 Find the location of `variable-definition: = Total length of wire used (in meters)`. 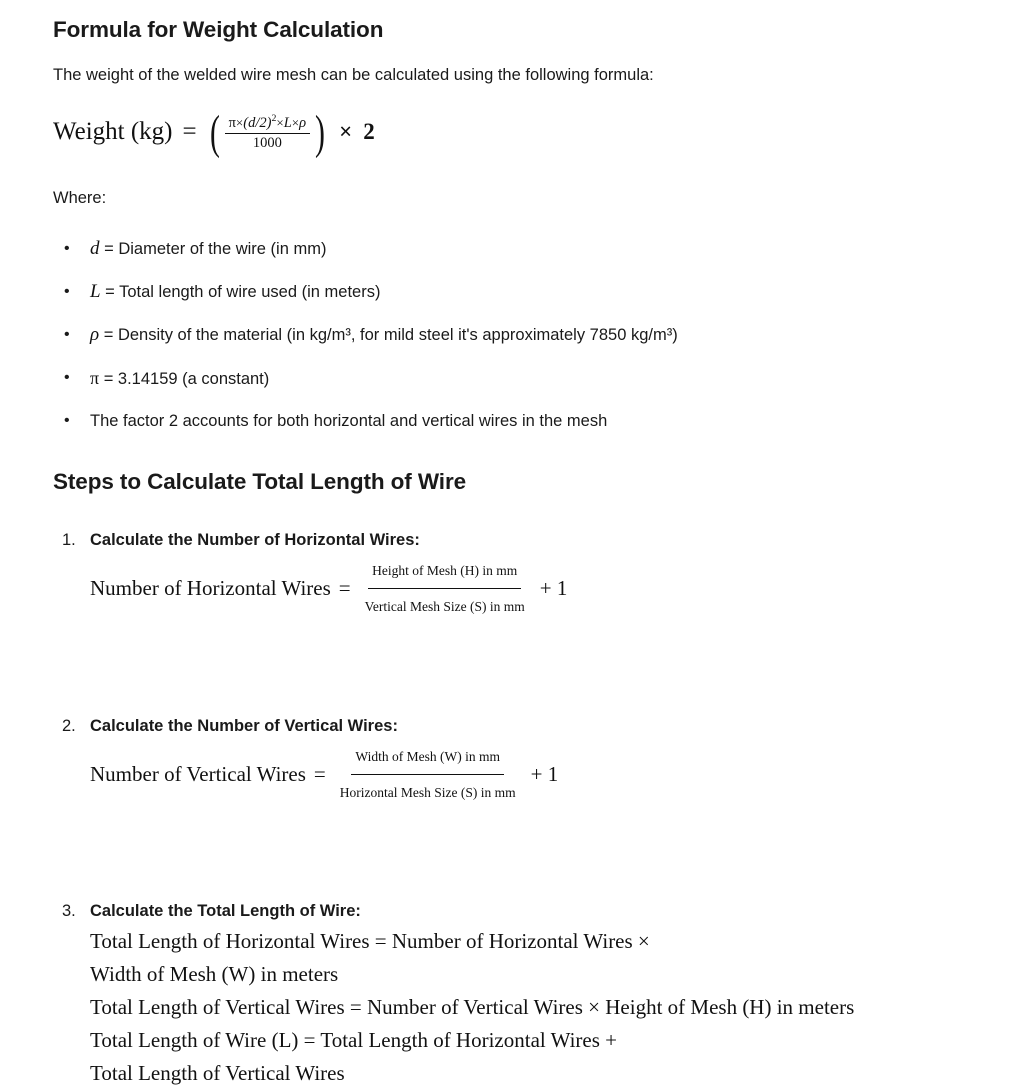

variable-definition: = Total length of wire used (in meters) is located at coordinates (243, 292).